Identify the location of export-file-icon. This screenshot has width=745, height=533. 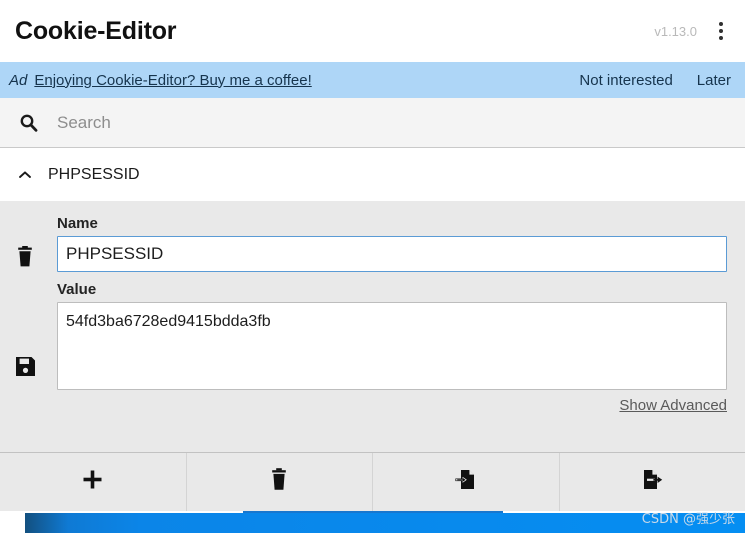
(652, 482).